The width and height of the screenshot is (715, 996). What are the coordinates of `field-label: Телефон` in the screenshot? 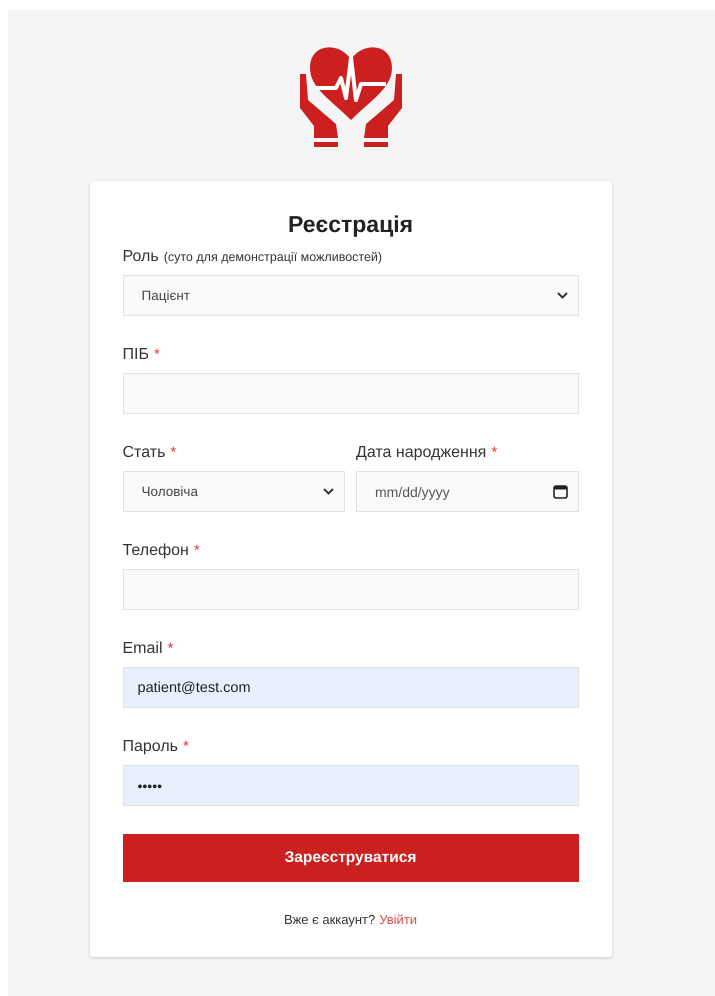 It's located at (155, 551).